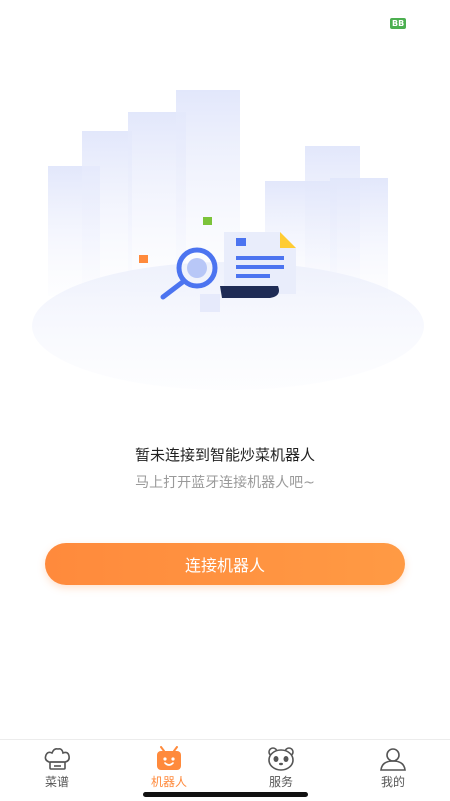 Image resolution: width=450 pixels, height=801 pixels. I want to click on tab-label-recipes: 菜谱, so click(56, 782).